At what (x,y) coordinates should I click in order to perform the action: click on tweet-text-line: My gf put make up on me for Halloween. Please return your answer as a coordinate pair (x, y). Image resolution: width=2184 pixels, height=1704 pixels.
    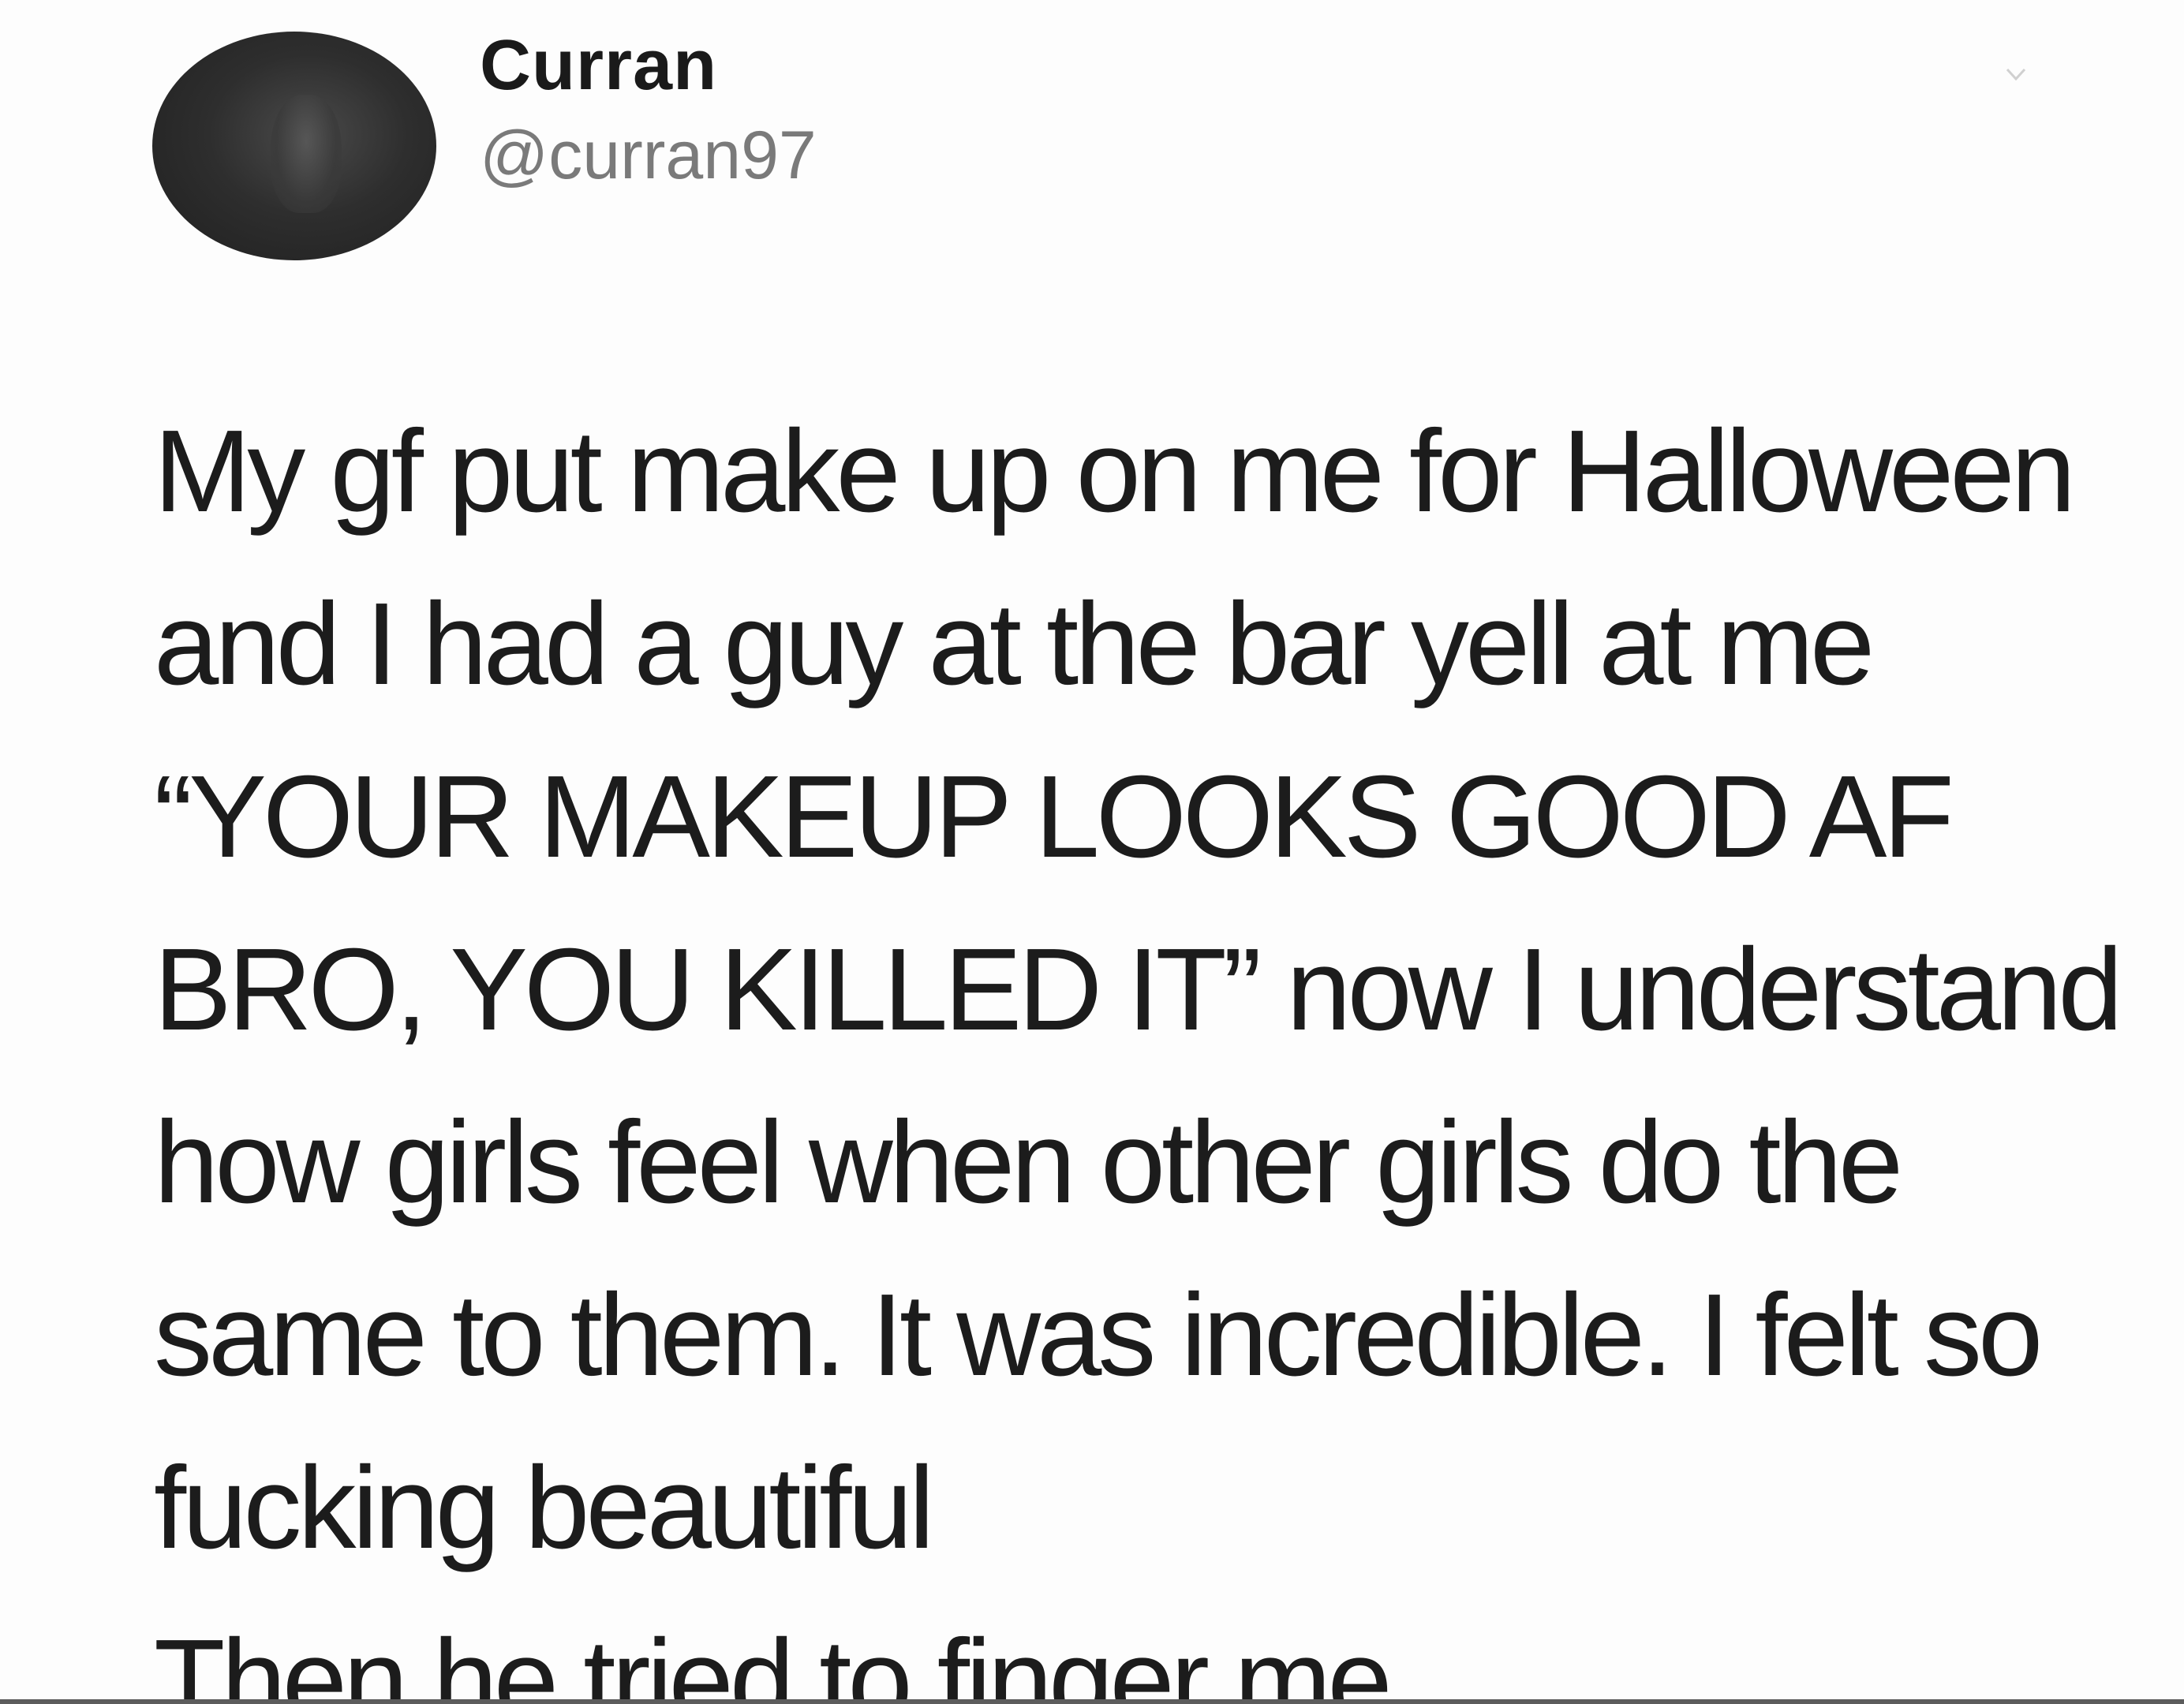
    Looking at the image, I should click on (1115, 471).